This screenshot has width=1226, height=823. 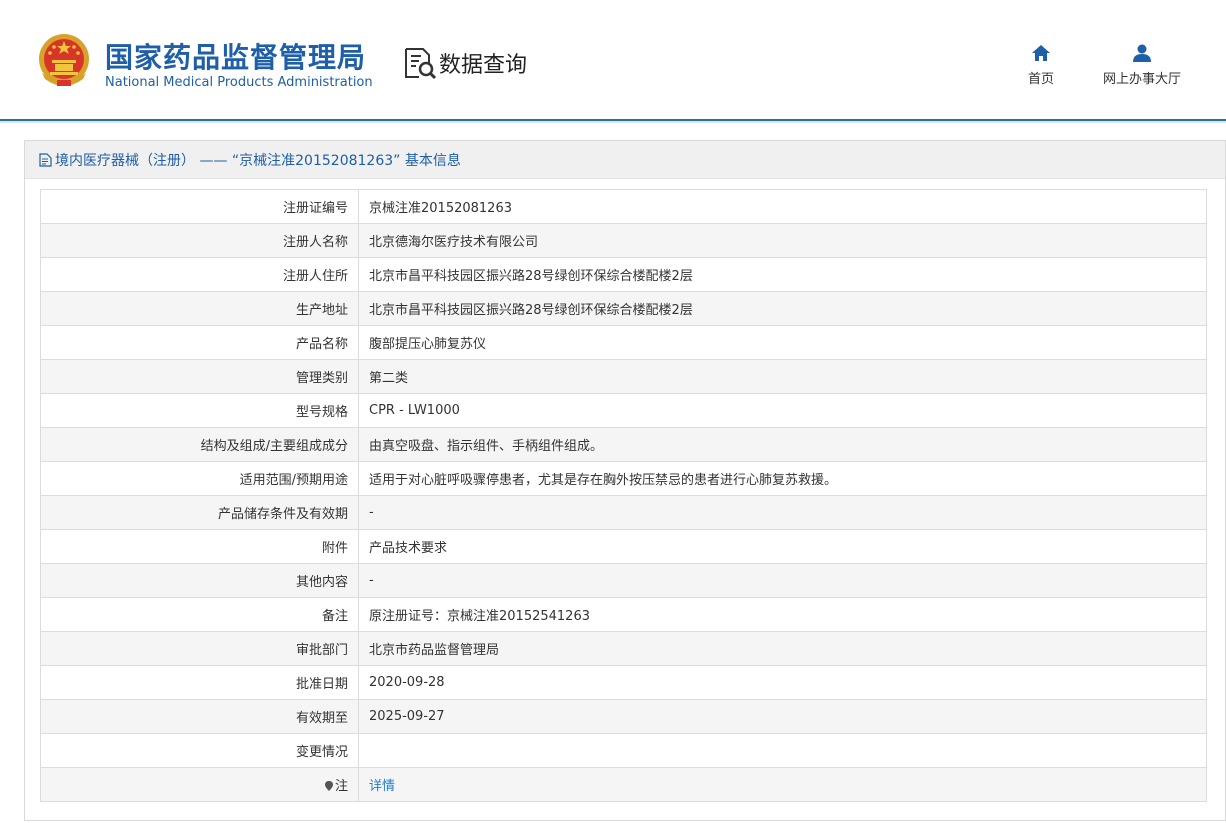 What do you see at coordinates (199, 274) in the screenshot?
I see `field-label: 注册人住所` at bounding box center [199, 274].